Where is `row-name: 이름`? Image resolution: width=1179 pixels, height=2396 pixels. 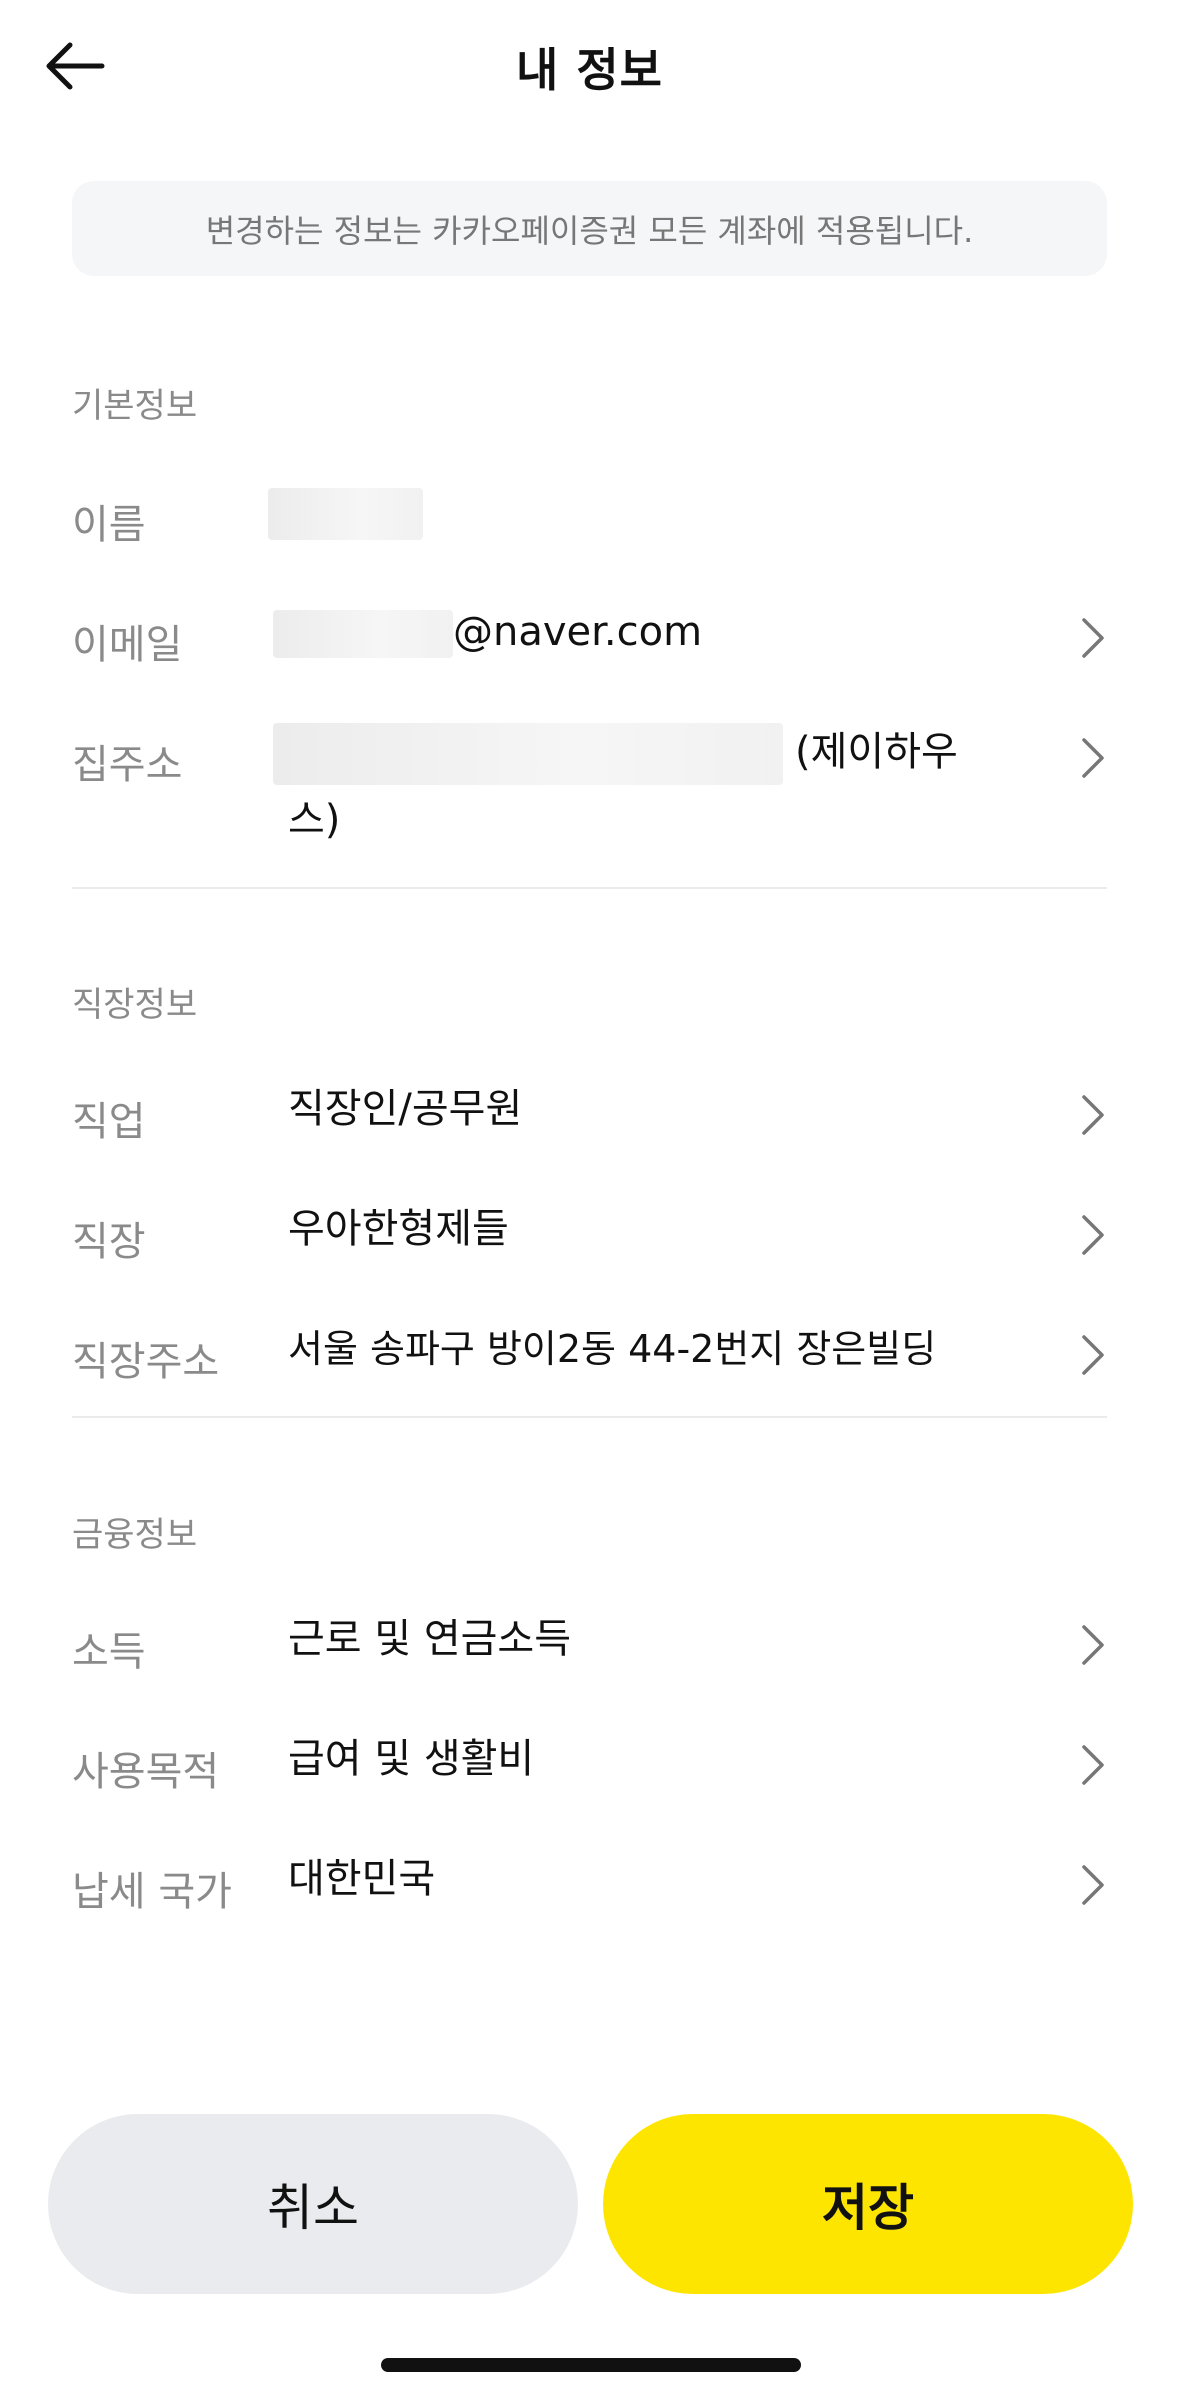
row-name: 이름 is located at coordinates (592, 518).